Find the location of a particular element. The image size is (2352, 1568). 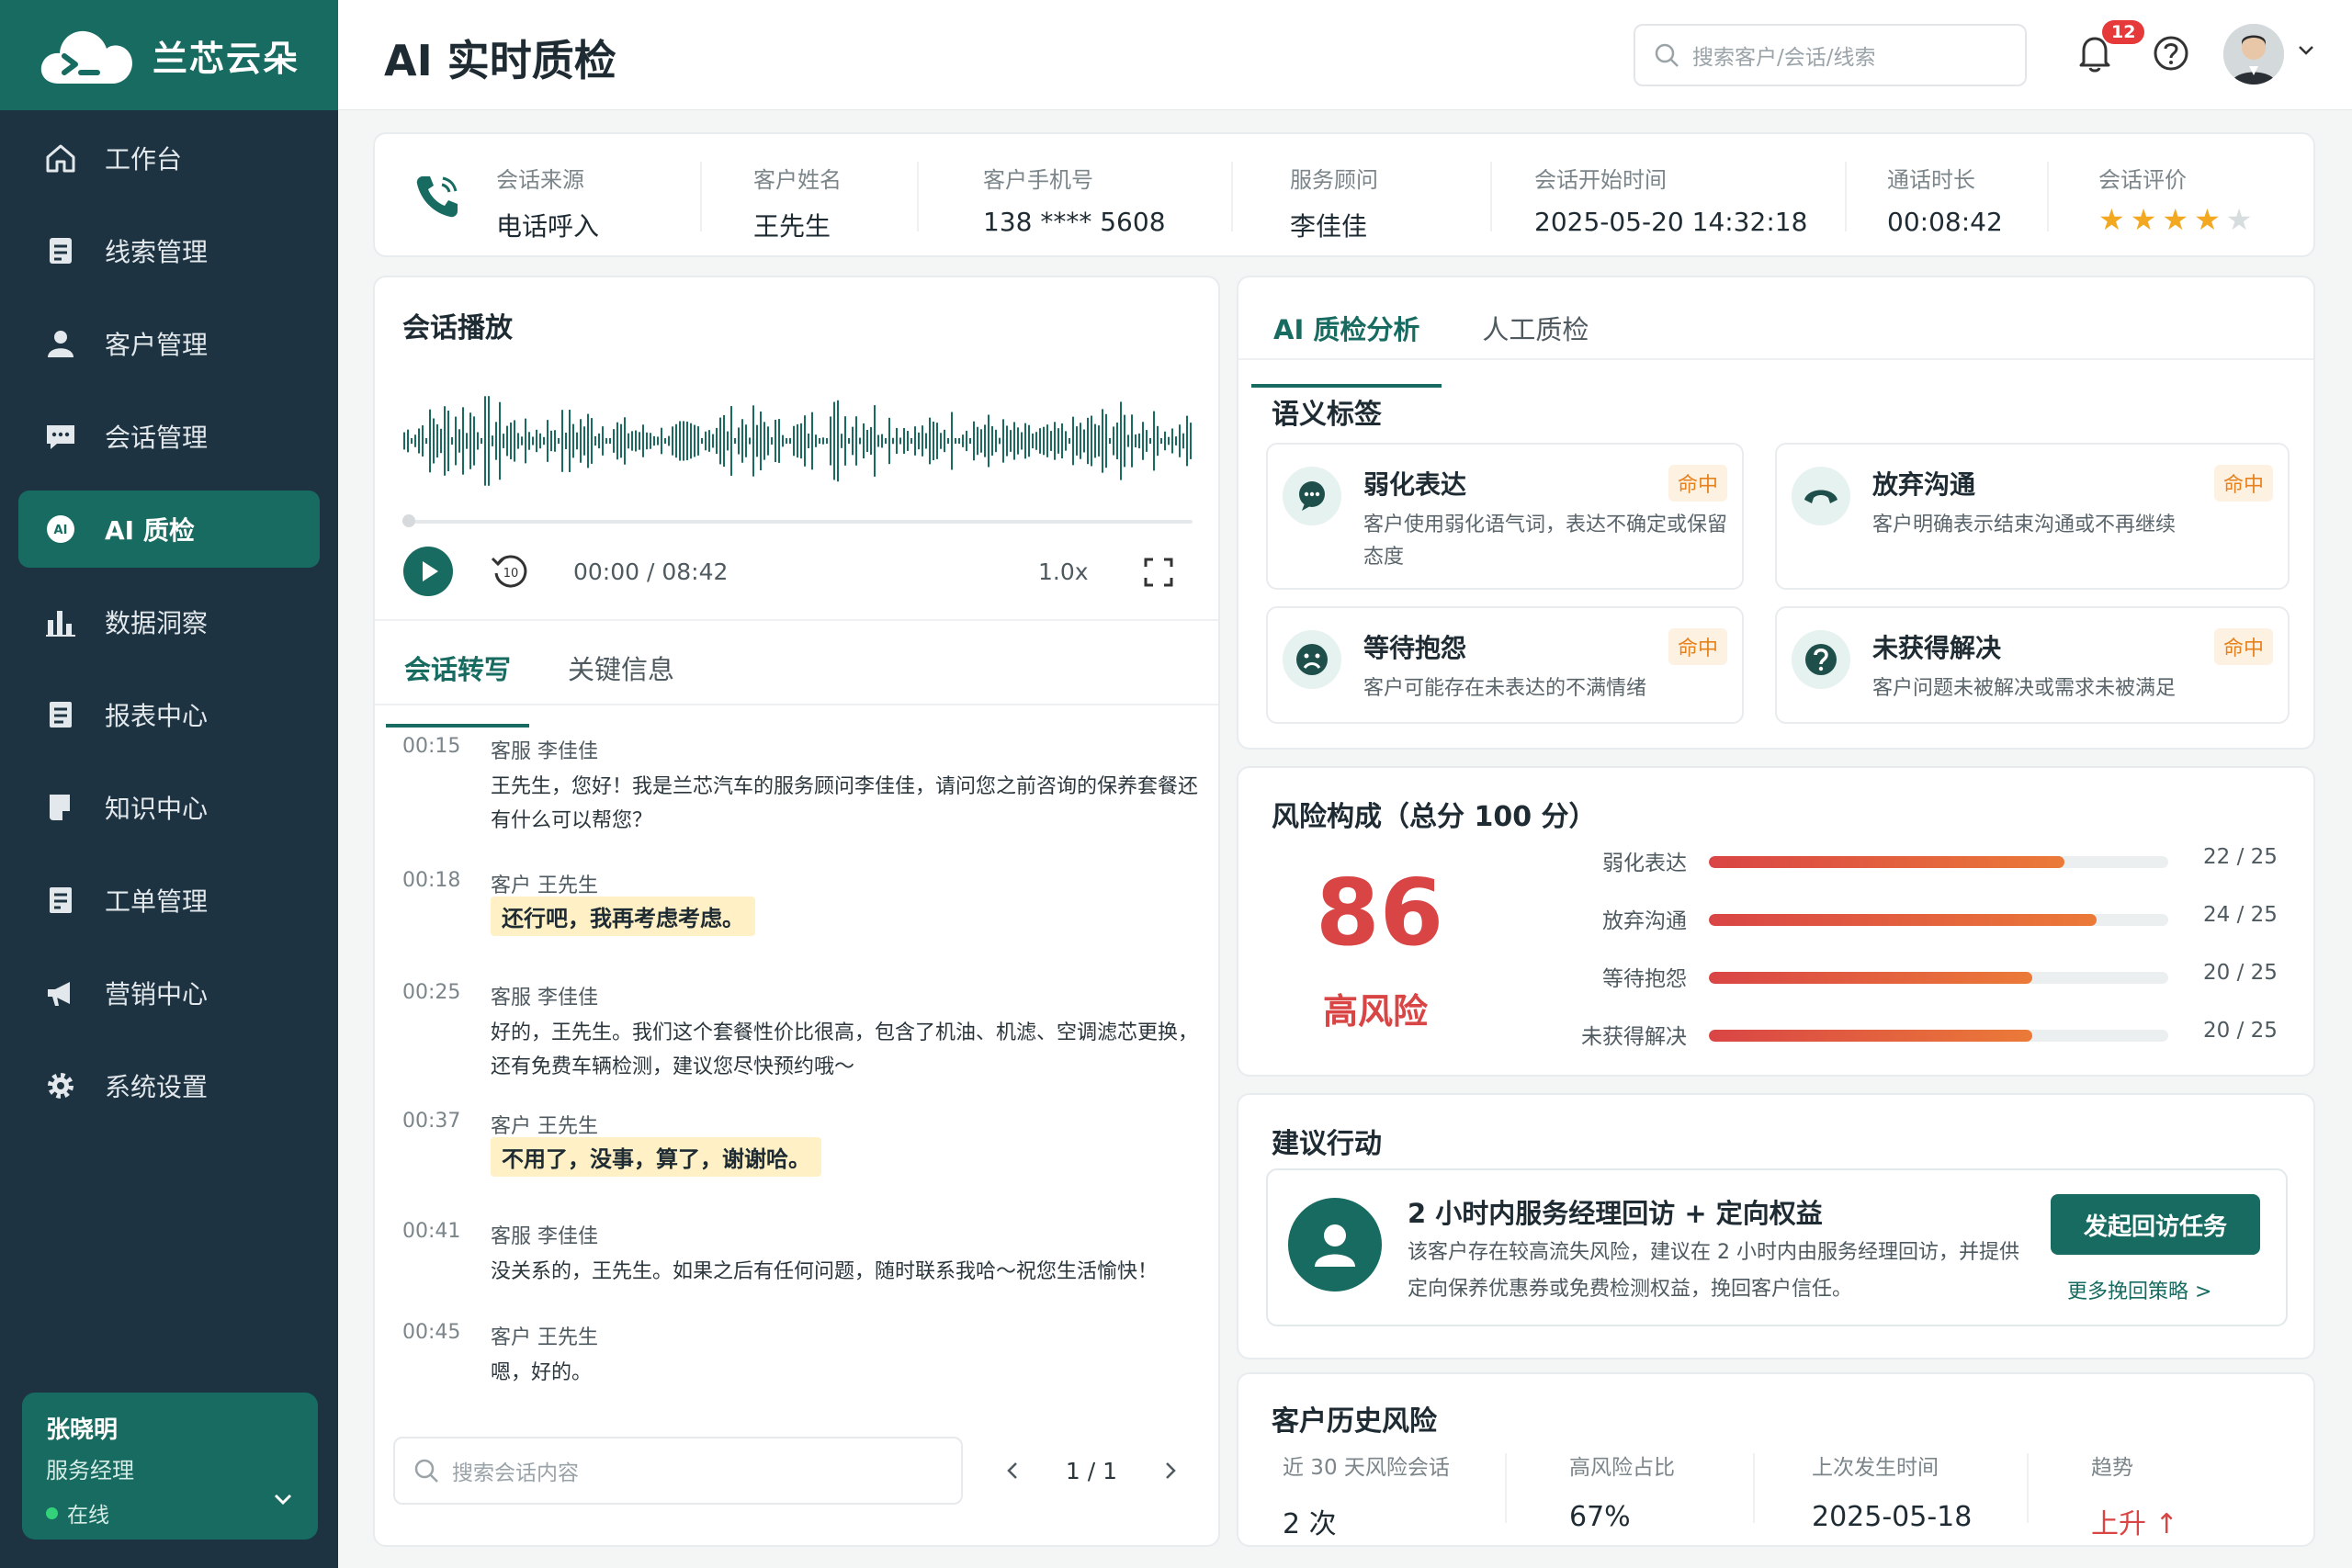

semantic-tag-card: 弱化表达 命中 客户使用弱化语气词，表达不确定或保留态度 is located at coordinates (1505, 516).